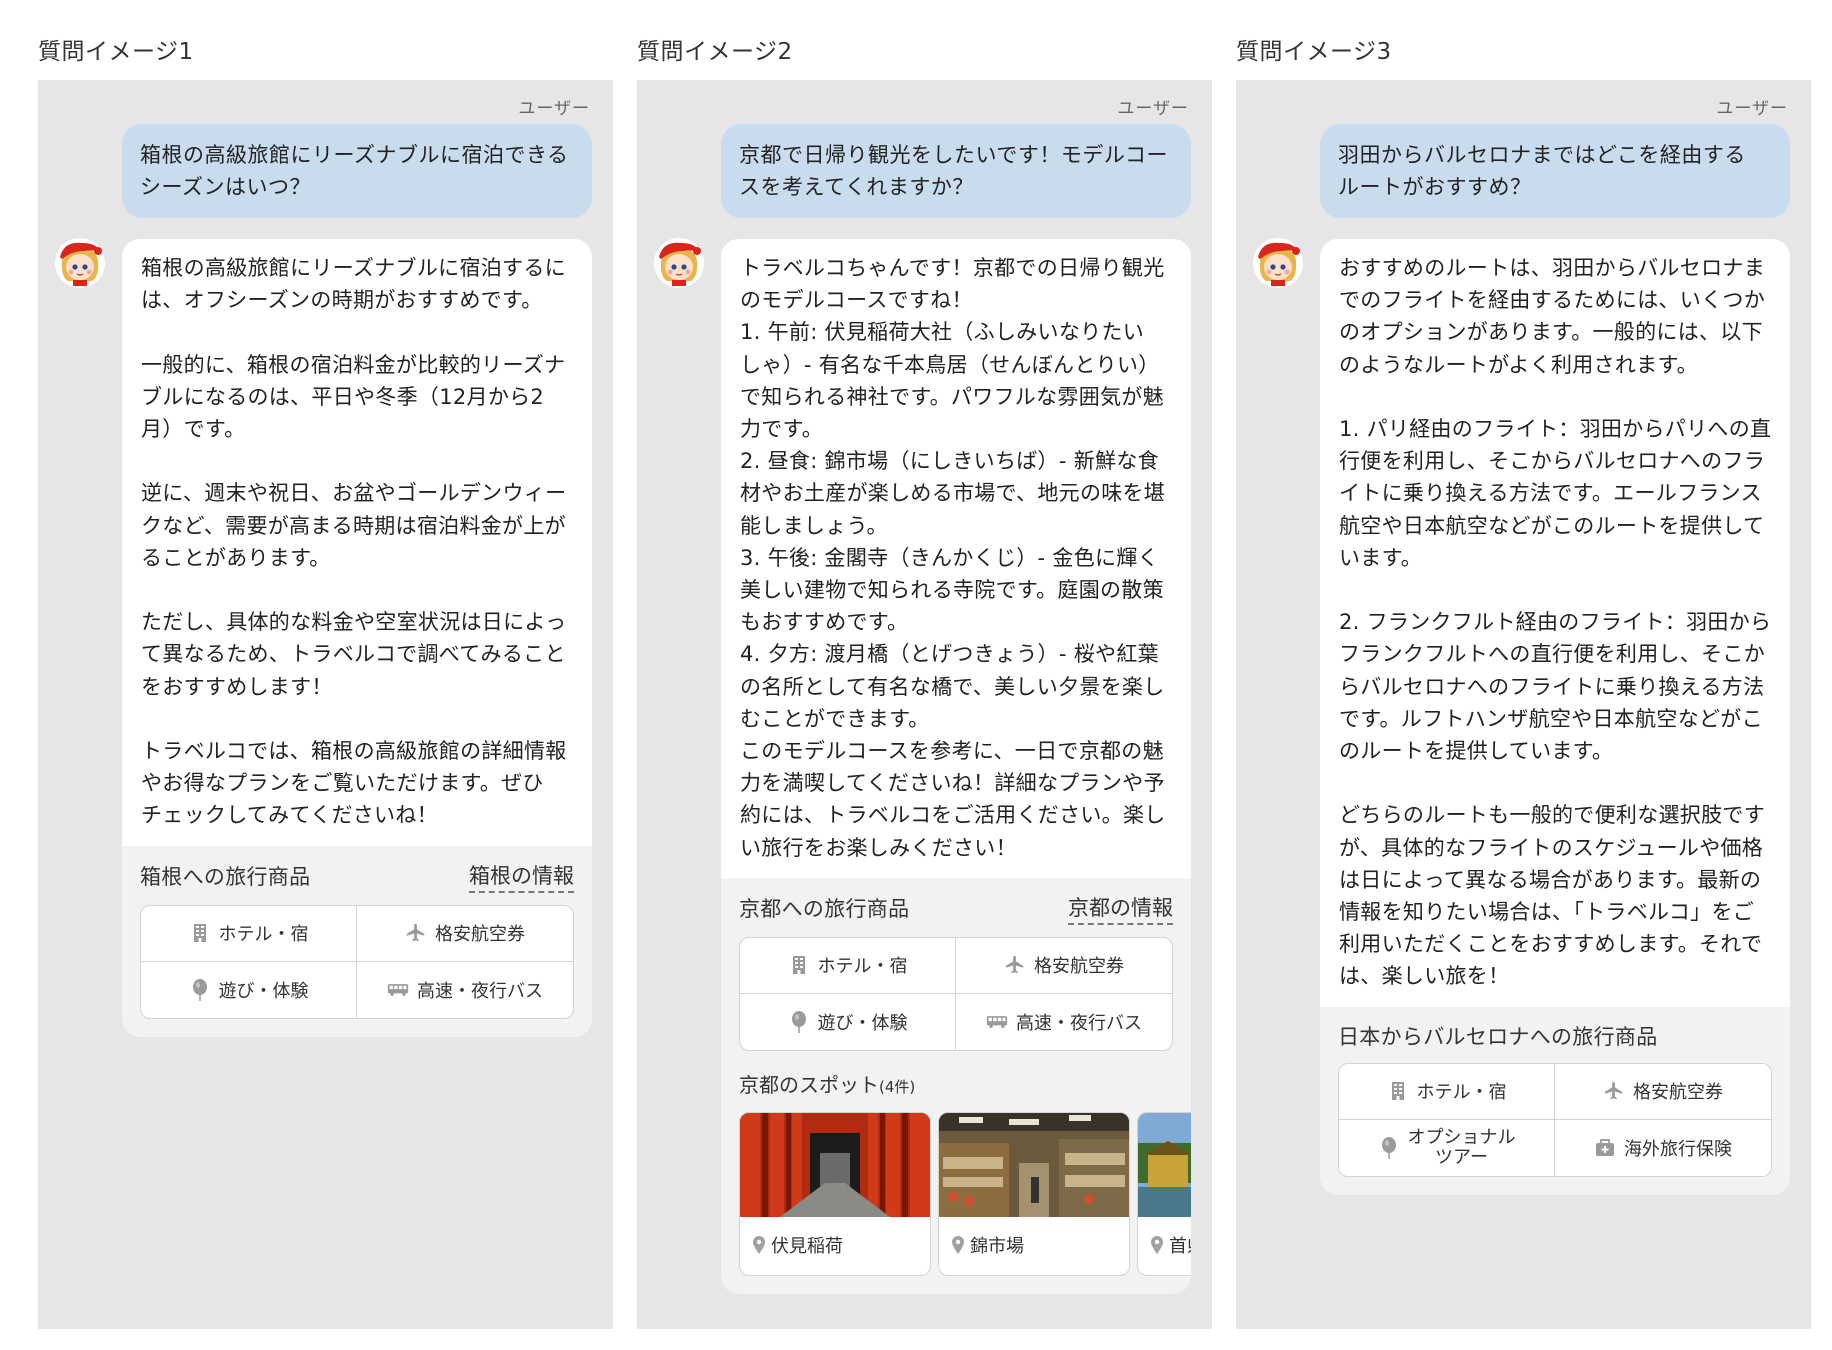  Describe the element at coordinates (1678, 1149) in the screenshot. I see `product-label: 海外旅行保険` at that location.